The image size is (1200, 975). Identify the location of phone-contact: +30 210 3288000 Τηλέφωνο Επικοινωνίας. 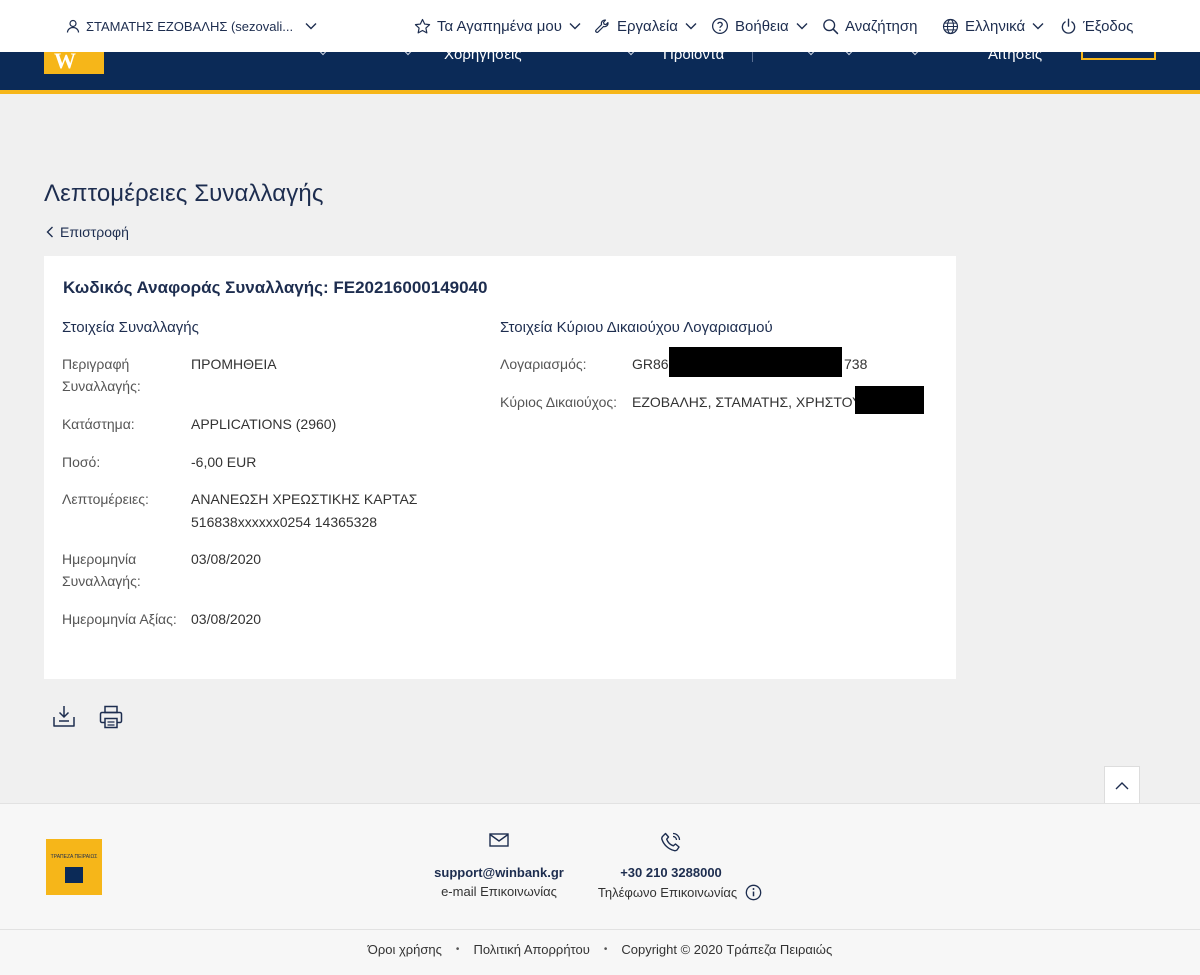
(680, 866).